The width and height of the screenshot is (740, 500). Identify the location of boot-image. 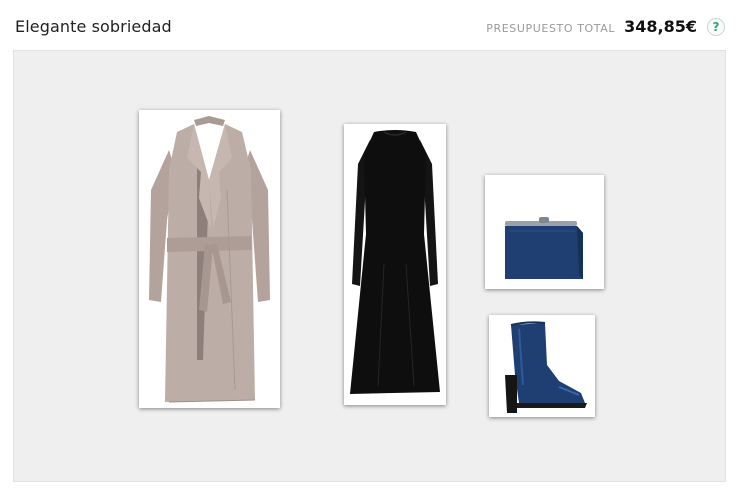
(542, 366).